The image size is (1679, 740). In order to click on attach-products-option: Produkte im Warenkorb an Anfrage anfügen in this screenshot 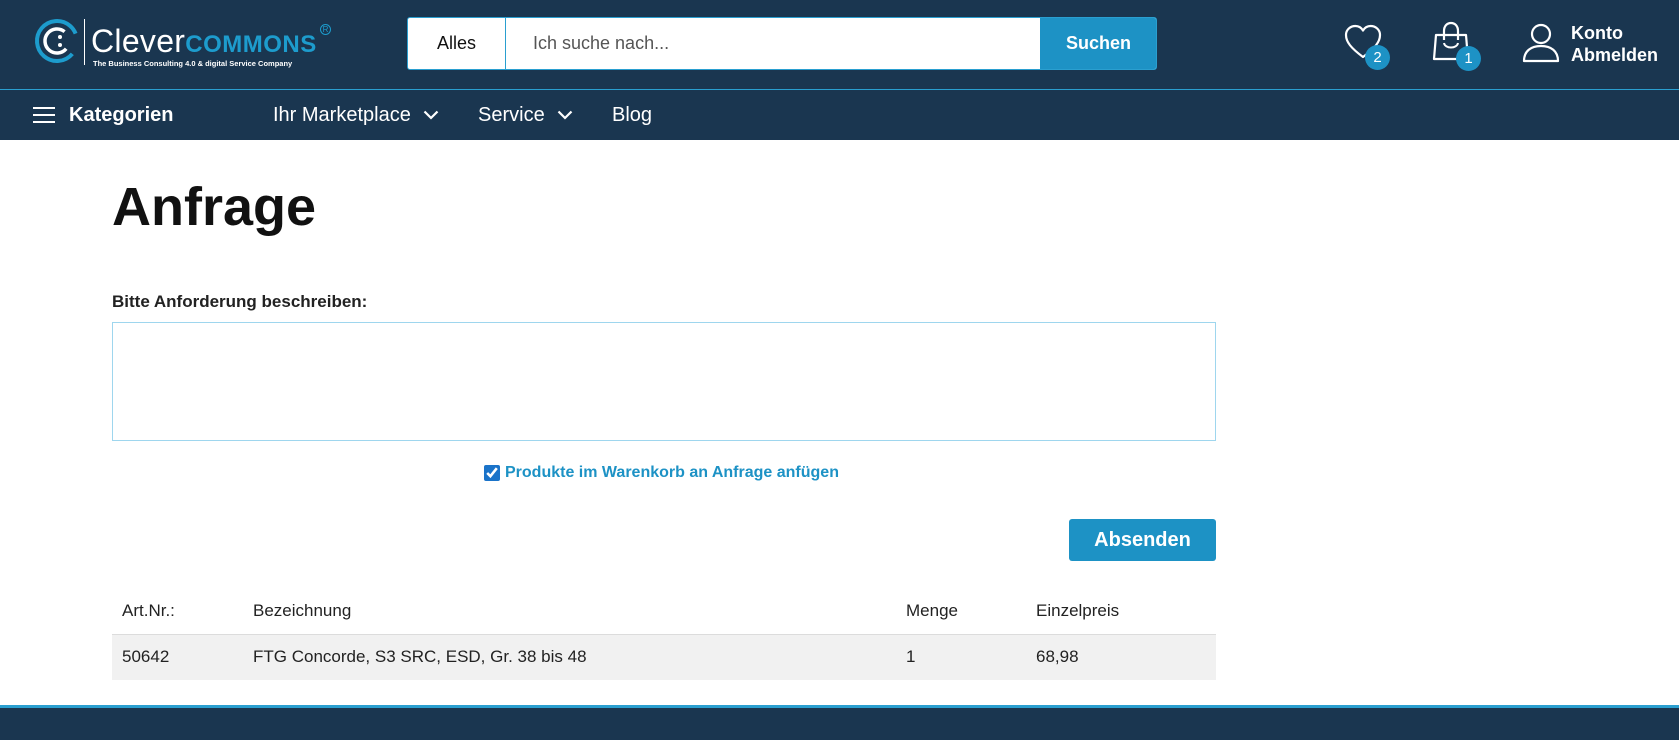, I will do `click(661, 473)`.